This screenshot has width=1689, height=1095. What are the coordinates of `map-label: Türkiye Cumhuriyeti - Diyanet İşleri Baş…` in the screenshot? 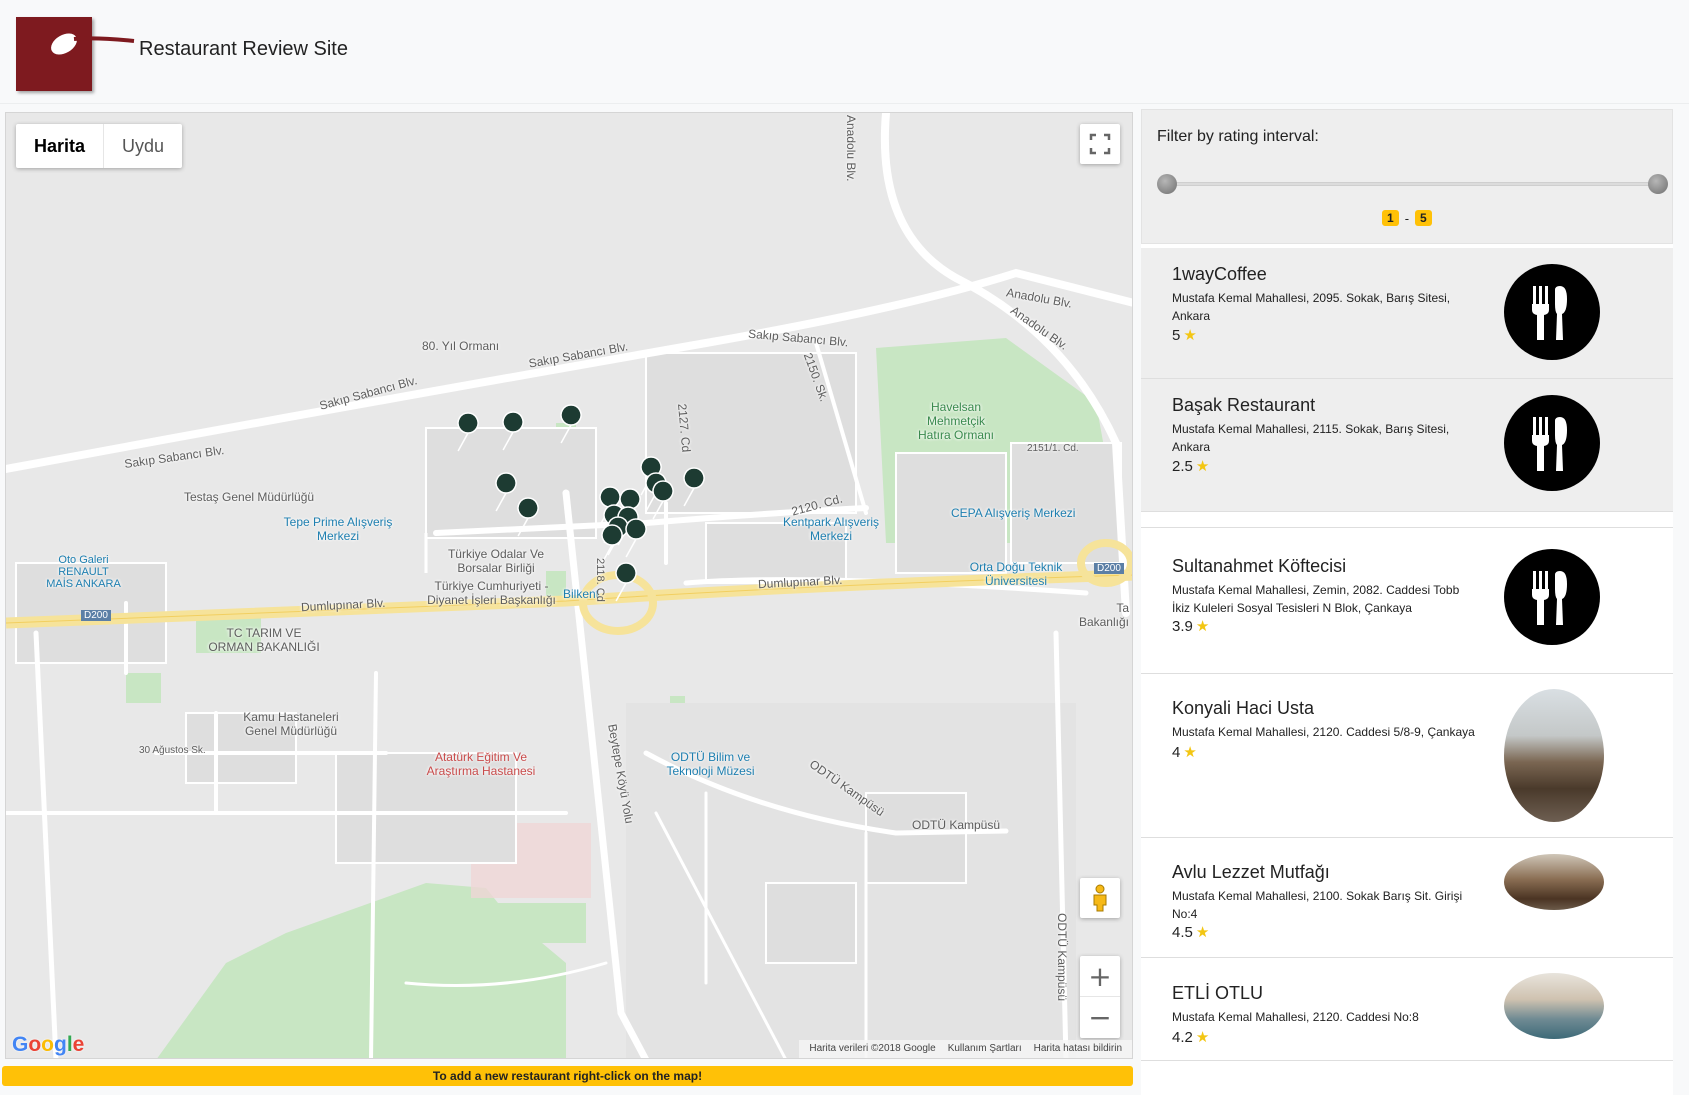 It's located at (491, 593).